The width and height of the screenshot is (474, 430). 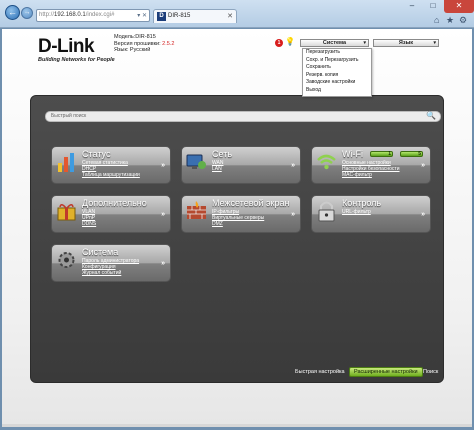 What do you see at coordinates (337, 83) in the screenshot?
I see `menu-item-factory-reset: Заводские настройки` at bounding box center [337, 83].